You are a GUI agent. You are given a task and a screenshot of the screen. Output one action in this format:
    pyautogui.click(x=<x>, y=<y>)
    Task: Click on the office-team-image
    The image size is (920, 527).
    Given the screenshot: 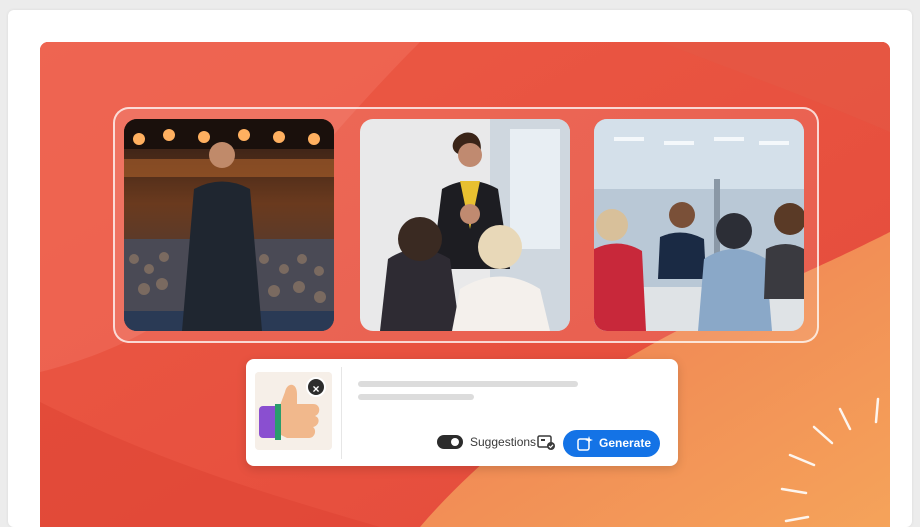 What is the action you would take?
    pyautogui.click(x=699, y=225)
    